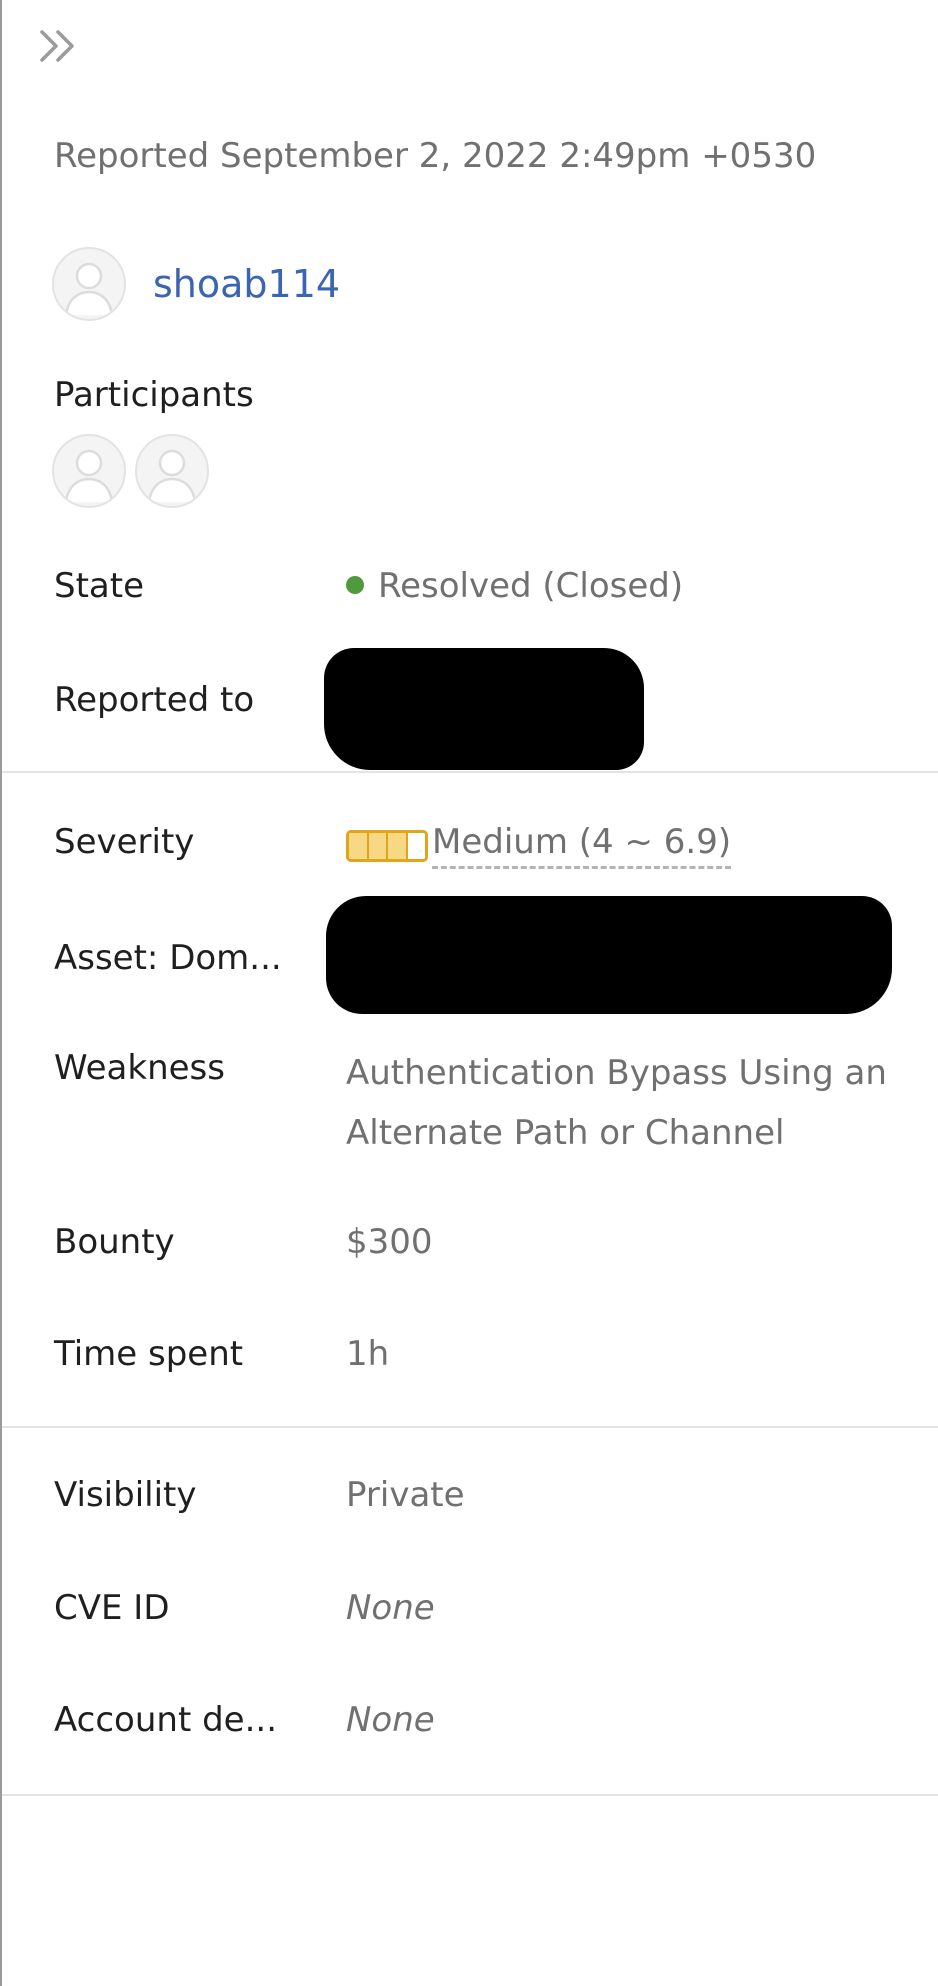 This screenshot has width=938, height=1986. Describe the element at coordinates (390, 1720) in the screenshot. I see `account-details-value: None` at that location.